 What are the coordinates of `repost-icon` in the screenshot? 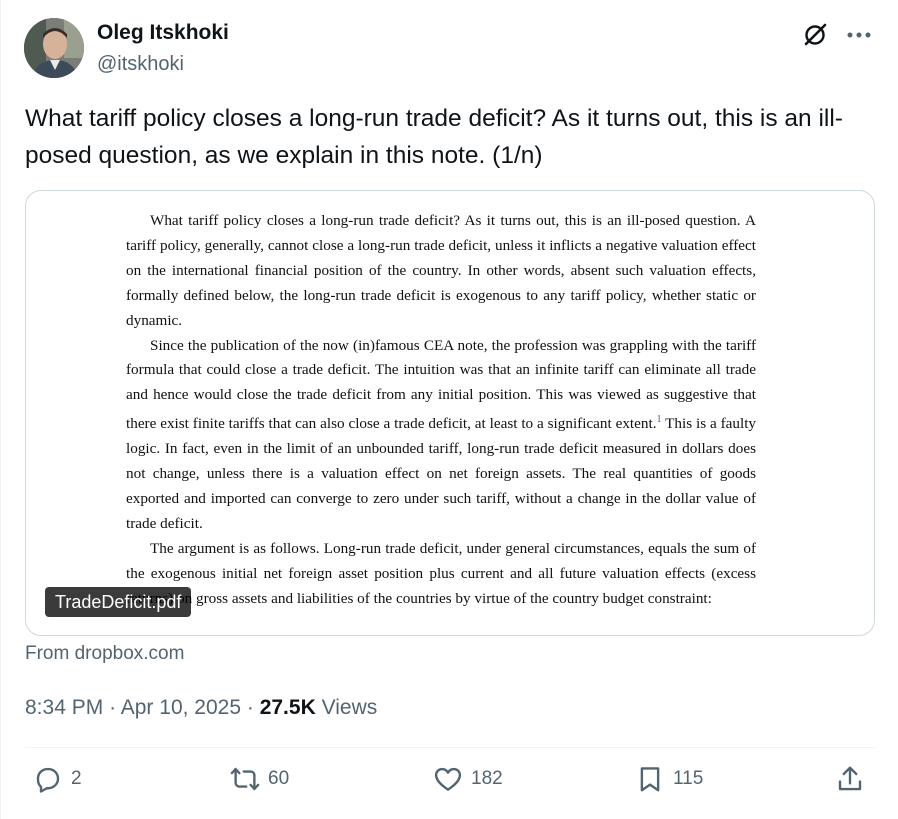 It's located at (245, 779).